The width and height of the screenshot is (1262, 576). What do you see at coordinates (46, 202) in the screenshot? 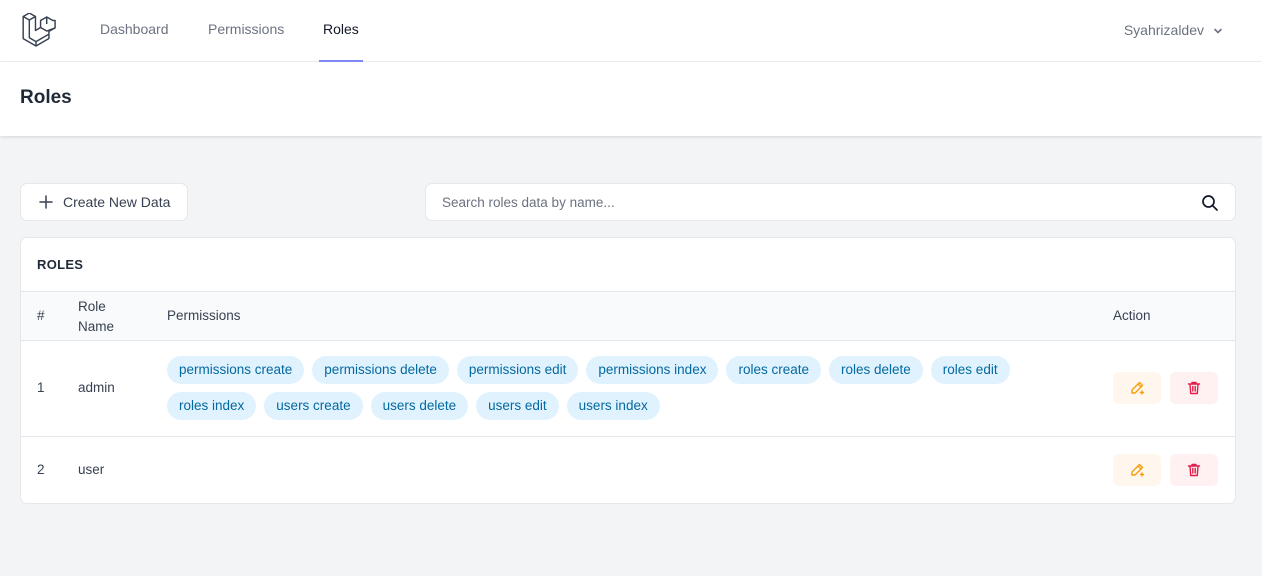
I see `plus-icon` at bounding box center [46, 202].